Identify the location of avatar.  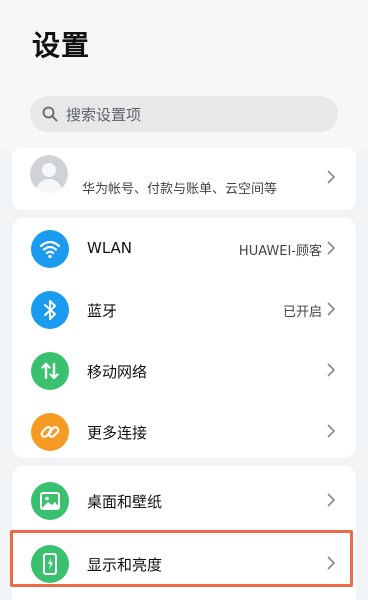
(49, 174).